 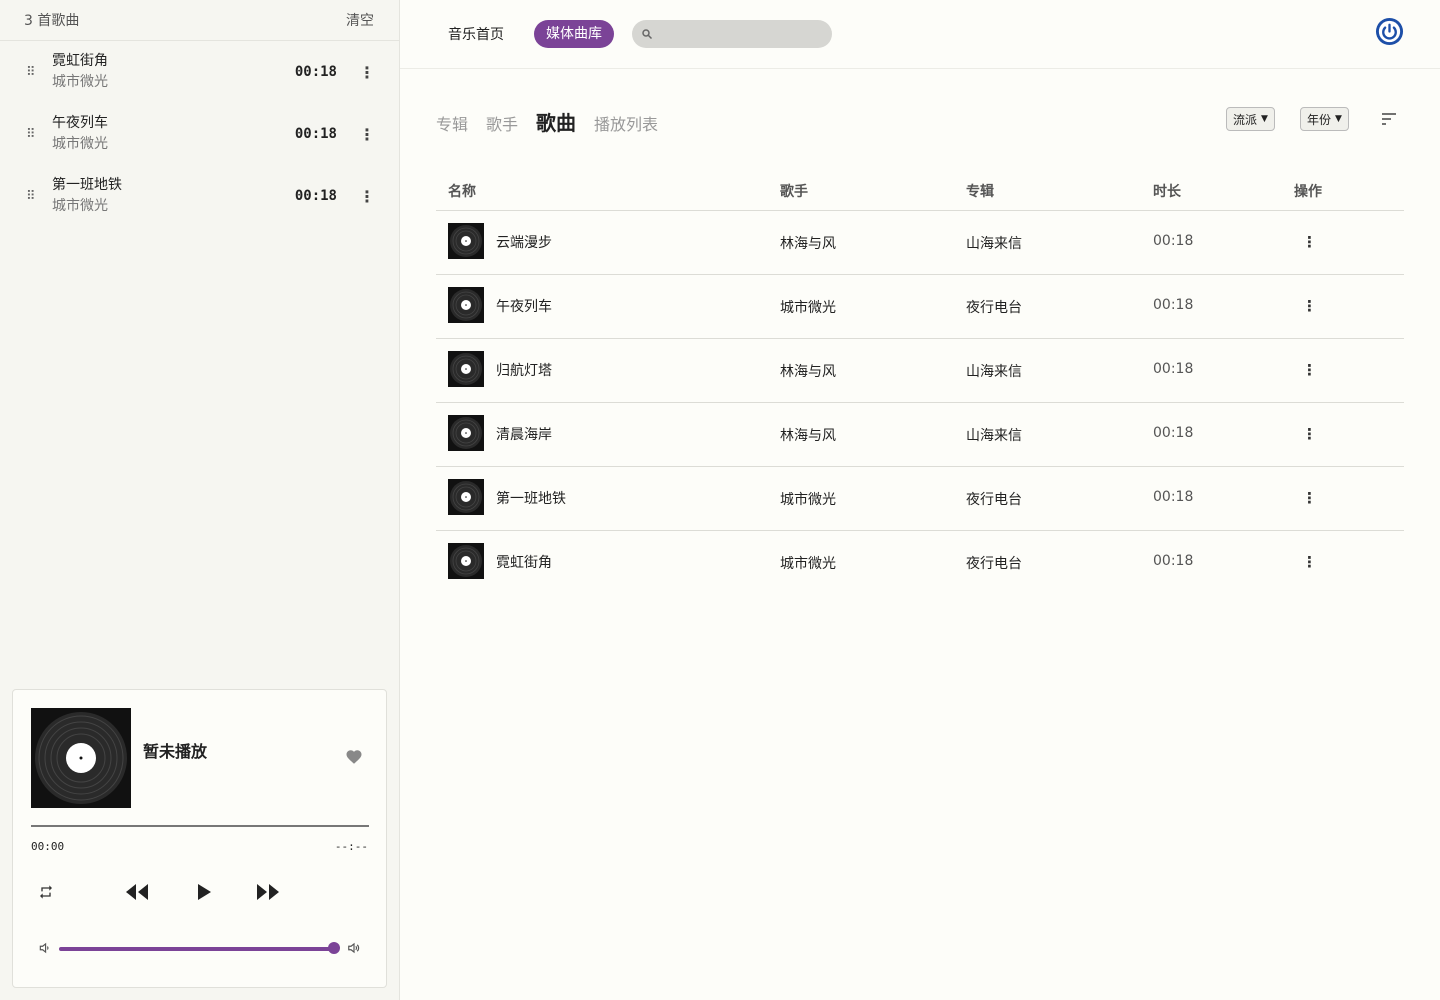 I want to click on table-row: 霓虹街角 城市微光 夜行电台 00:18 ⋮, so click(x=920, y=563).